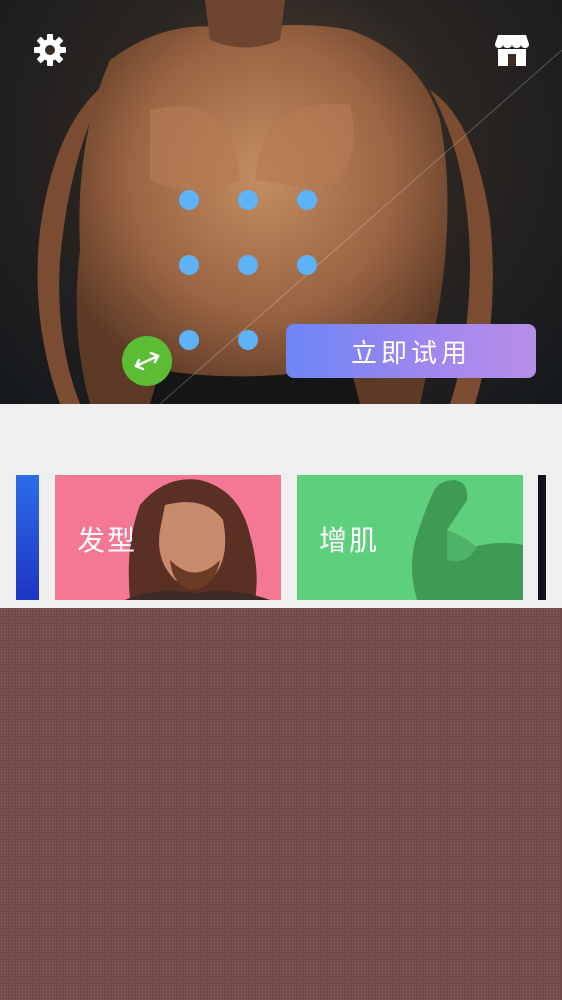  I want to click on swap-button, so click(147, 361).